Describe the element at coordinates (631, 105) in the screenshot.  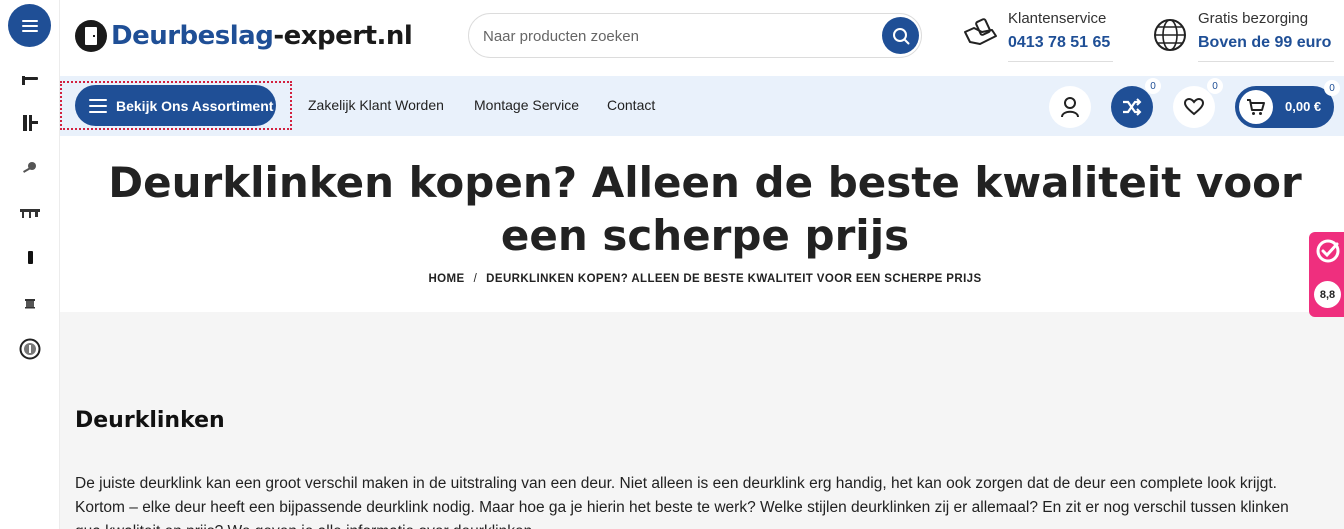
I see `nav-link-contact: Contact` at that location.